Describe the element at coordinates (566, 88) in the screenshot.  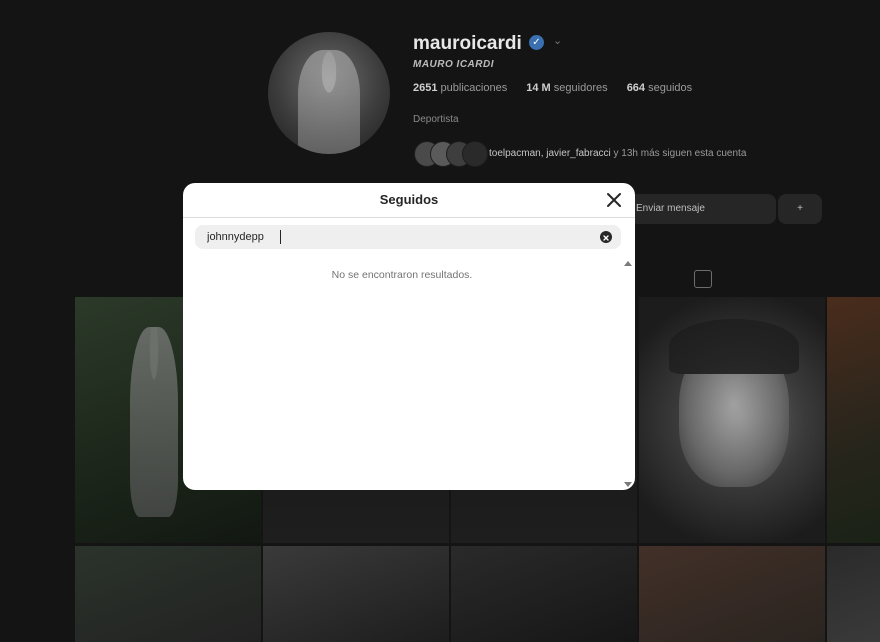
I see `followers-stat: 14 M seguidores` at that location.